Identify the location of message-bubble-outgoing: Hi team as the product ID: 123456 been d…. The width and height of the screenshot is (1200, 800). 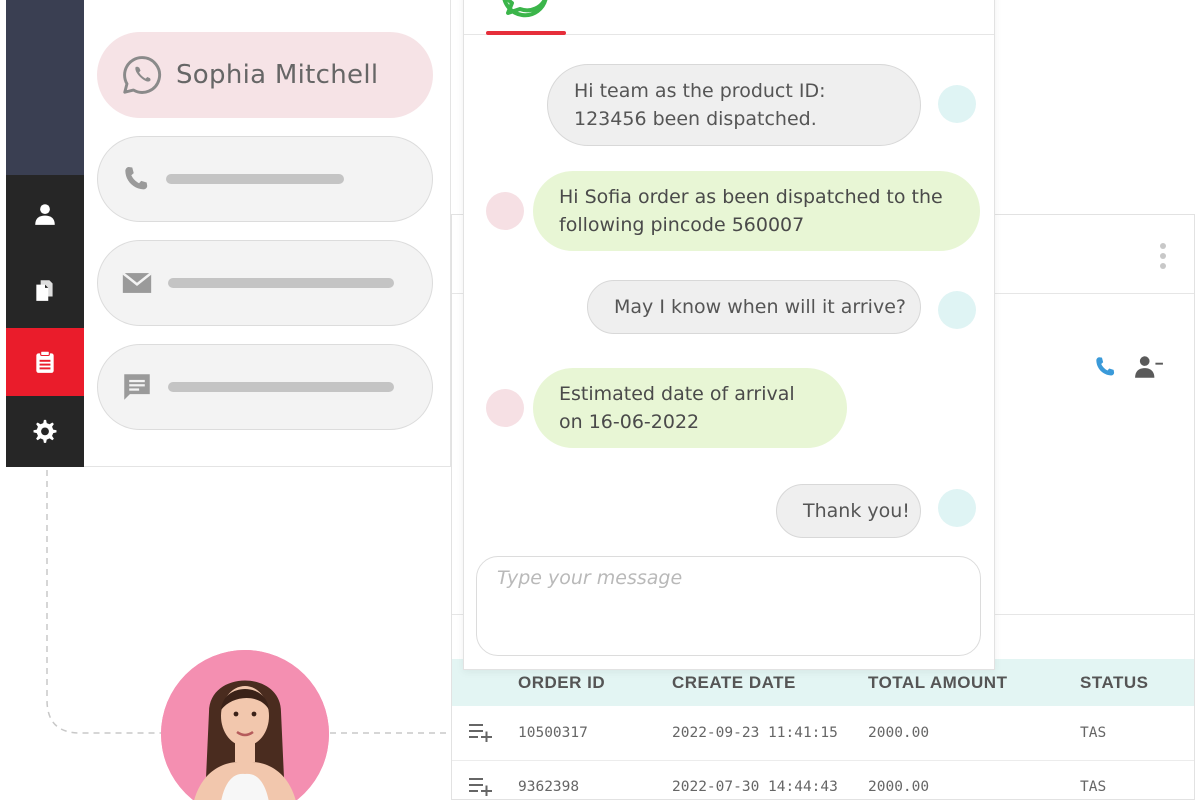
(734, 105).